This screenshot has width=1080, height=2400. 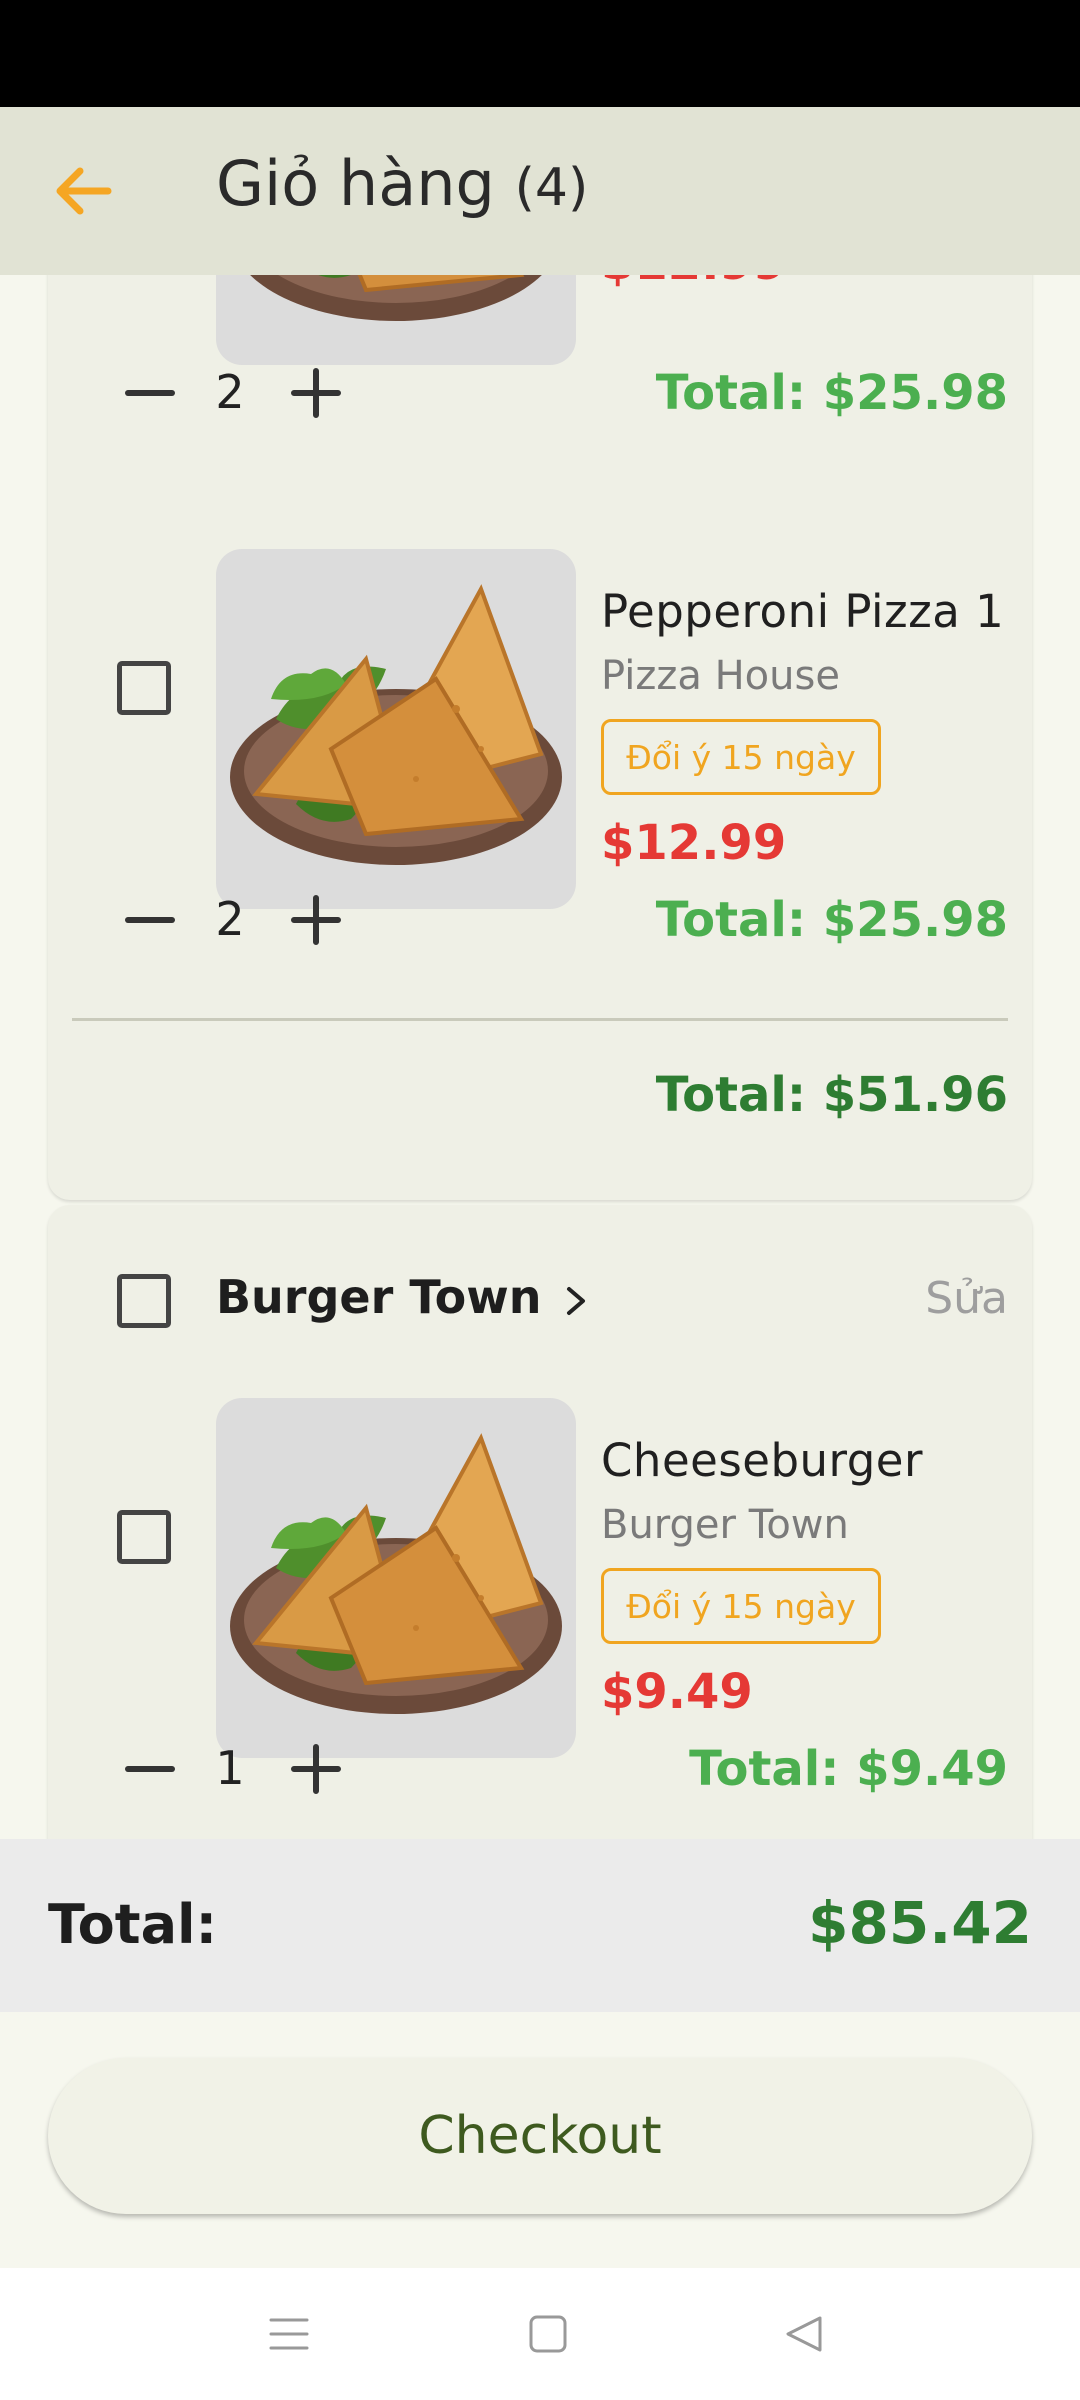 What do you see at coordinates (540, 2136) in the screenshot?
I see `checkout-button: Checkout` at bounding box center [540, 2136].